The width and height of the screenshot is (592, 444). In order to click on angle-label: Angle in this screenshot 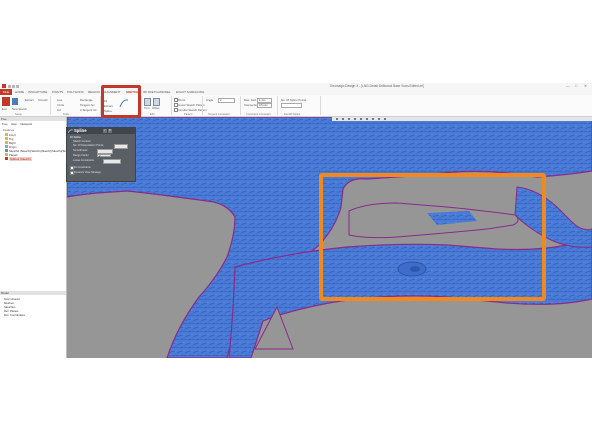, I will do `click(210, 100)`.